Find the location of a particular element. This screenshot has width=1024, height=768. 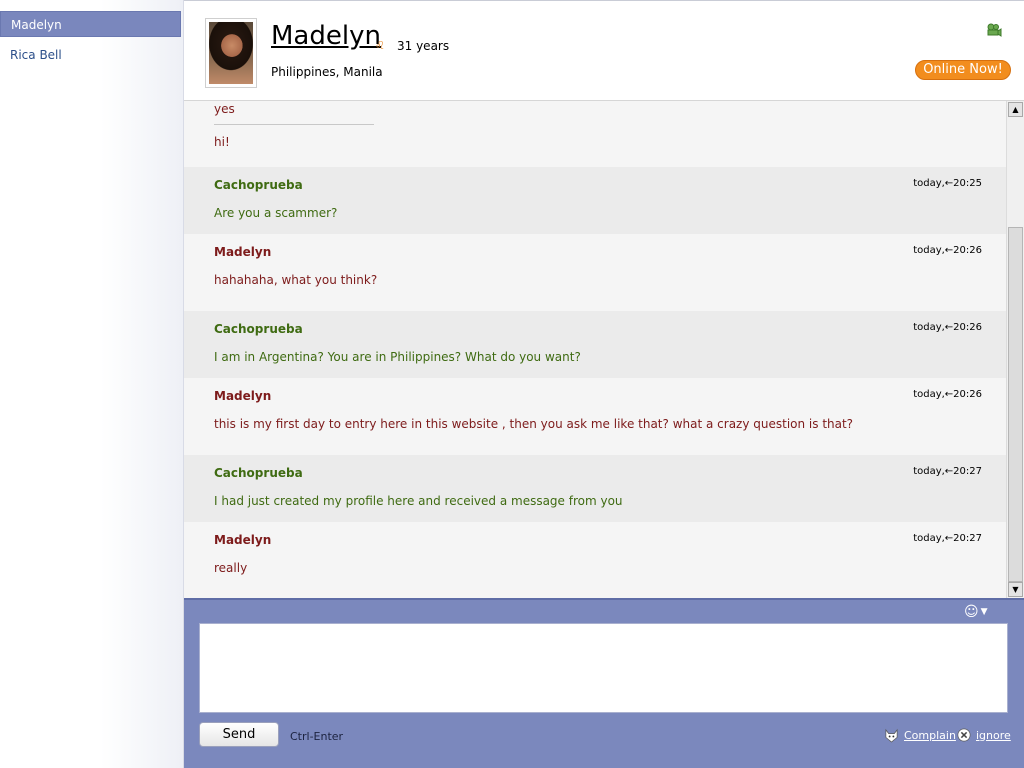

message-scrollbar: ▲ ▼ is located at coordinates (1015, 349).